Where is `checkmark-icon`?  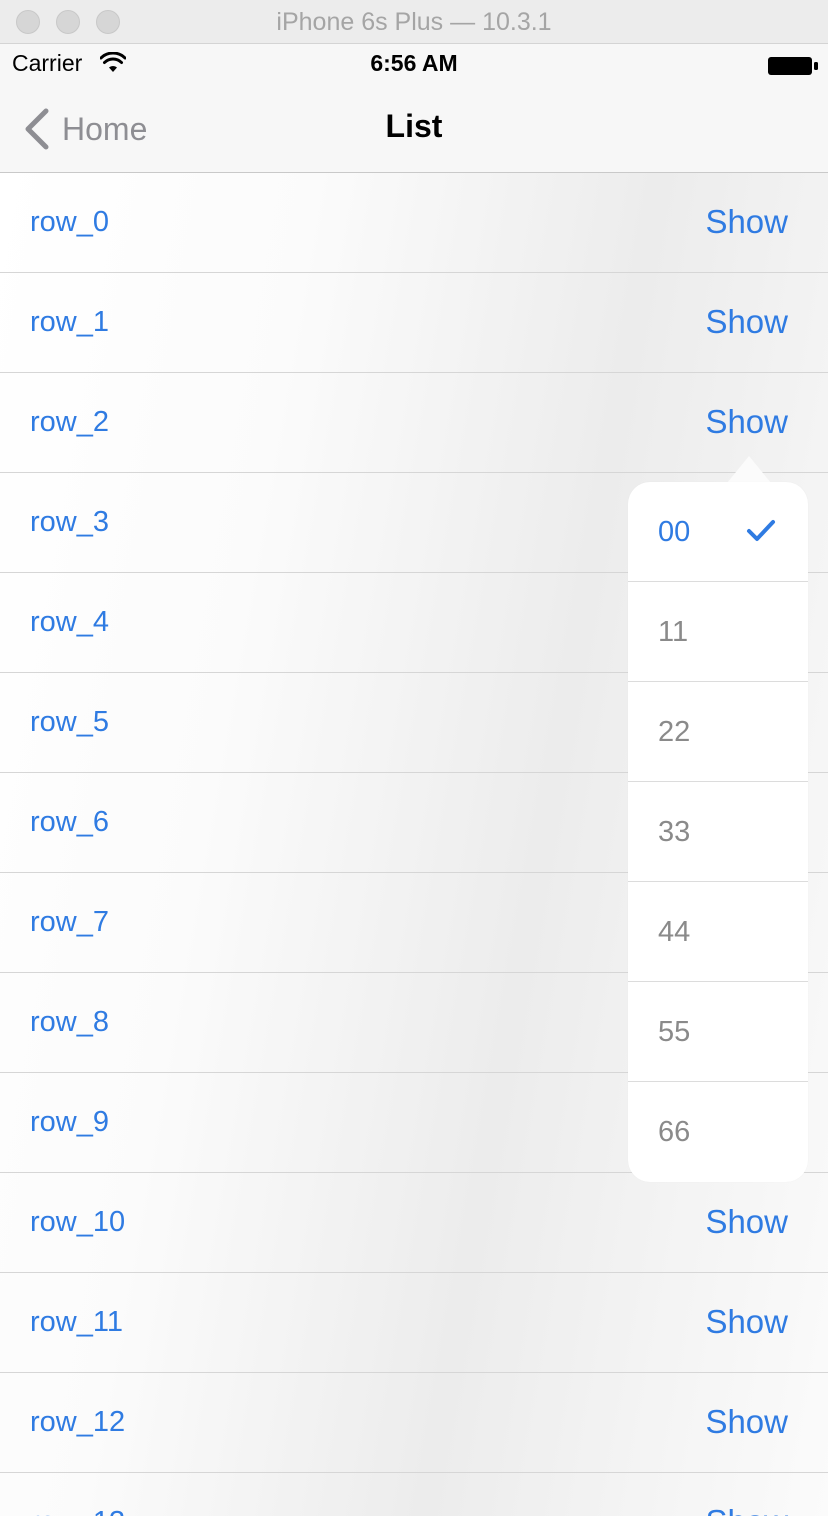
checkmark-icon is located at coordinates (761, 530).